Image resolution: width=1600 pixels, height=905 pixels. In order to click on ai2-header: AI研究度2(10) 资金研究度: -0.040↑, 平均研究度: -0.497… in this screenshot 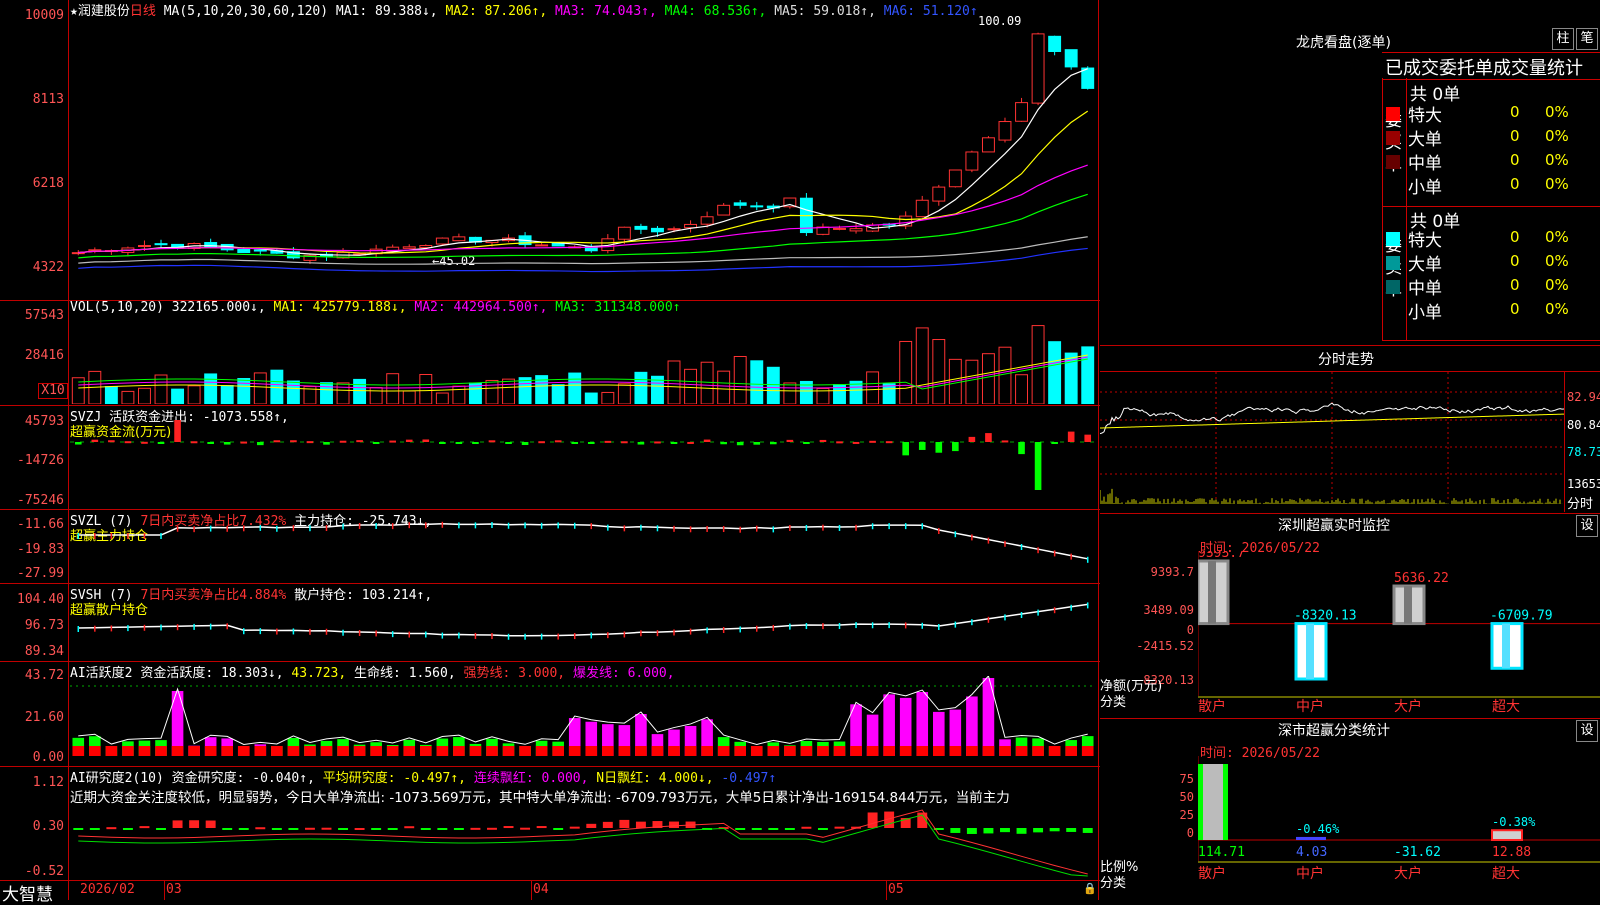, I will do `click(423, 776)`.